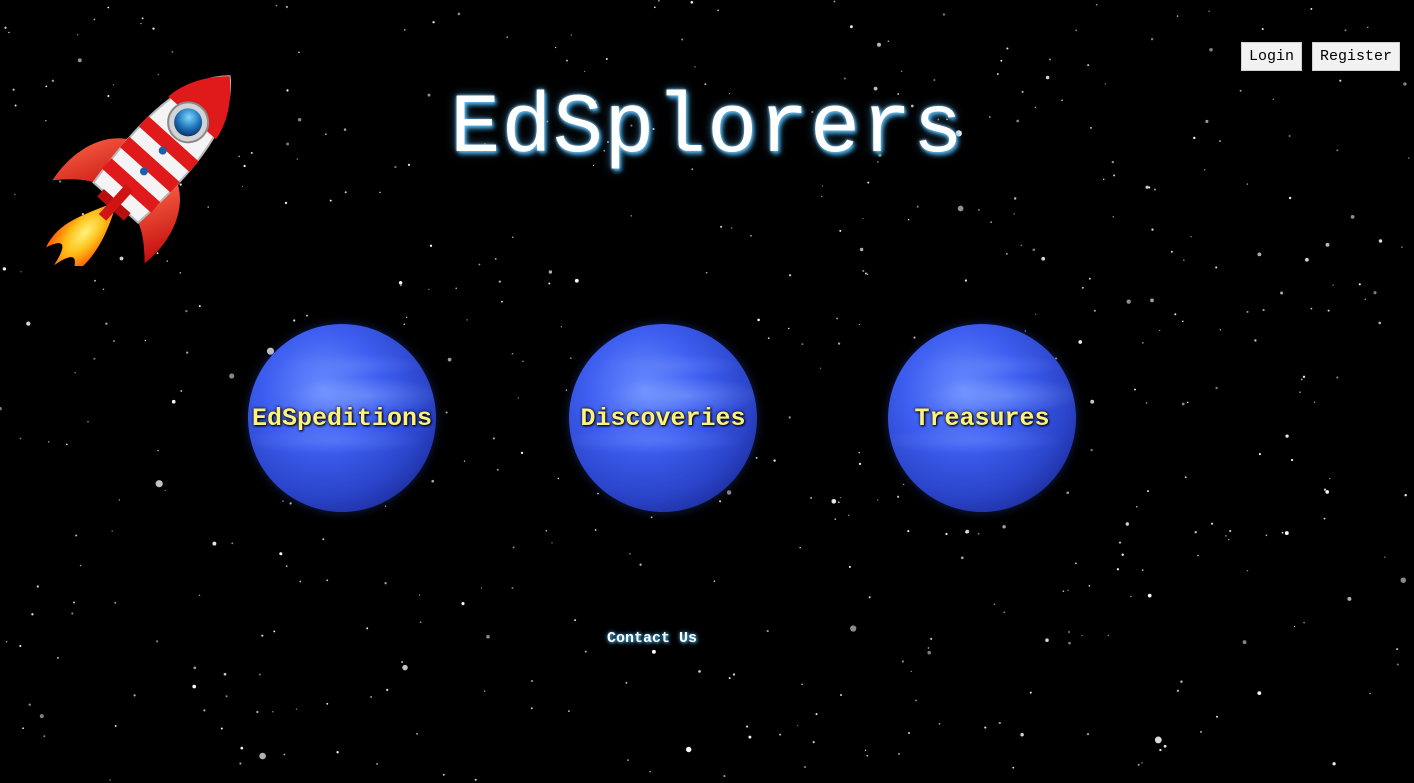 This screenshot has width=1414, height=783. I want to click on login-button: Login, so click(1271, 56).